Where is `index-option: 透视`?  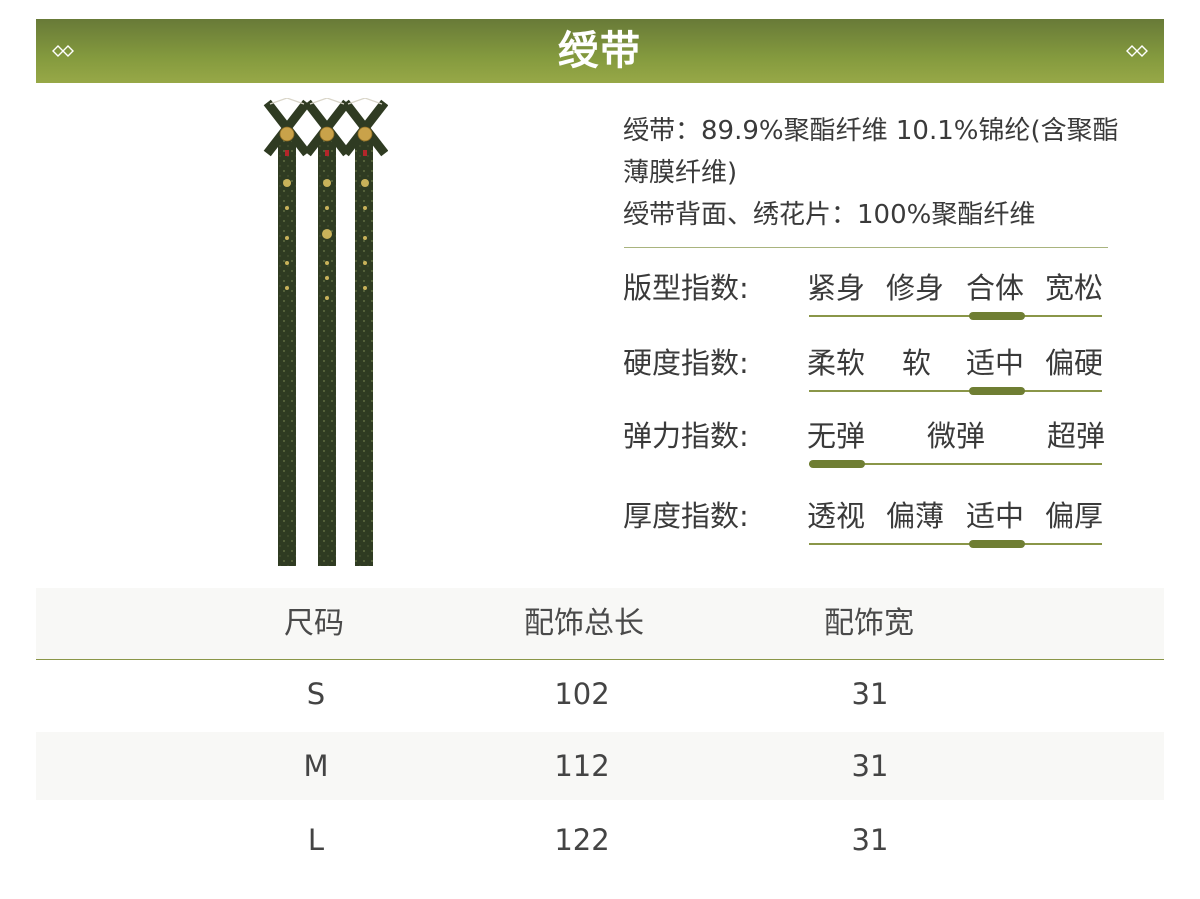 index-option: 透视 is located at coordinates (836, 516).